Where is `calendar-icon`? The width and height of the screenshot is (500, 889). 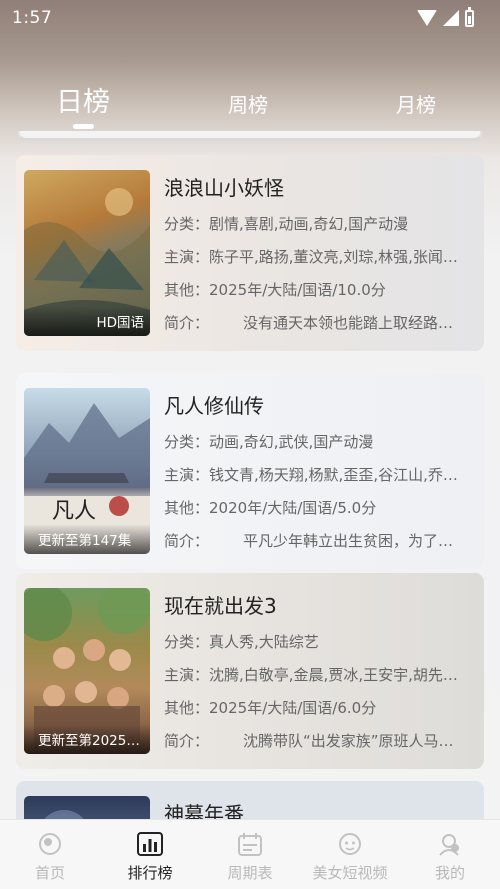 calendar-icon is located at coordinates (250, 844).